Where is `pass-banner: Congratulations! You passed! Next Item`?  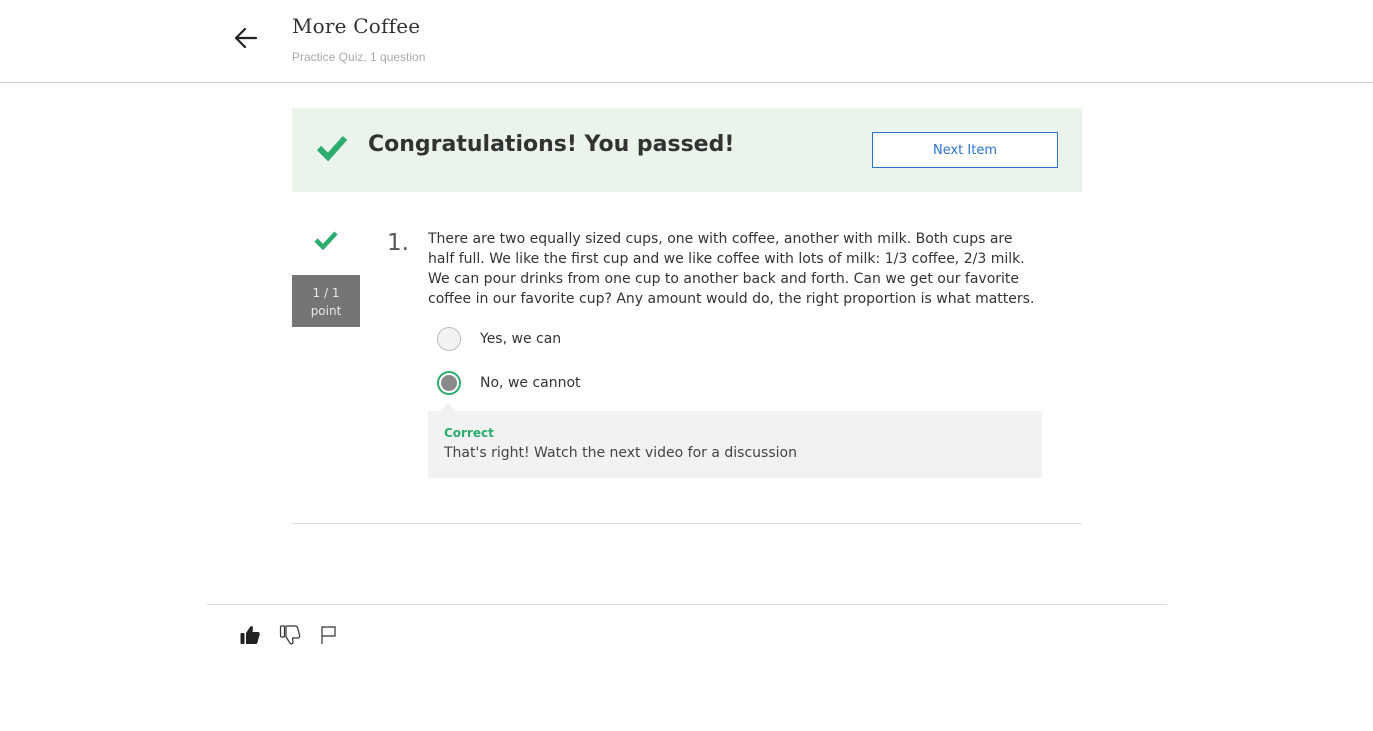
pass-banner: Congratulations! You passed! Next Item is located at coordinates (687, 150).